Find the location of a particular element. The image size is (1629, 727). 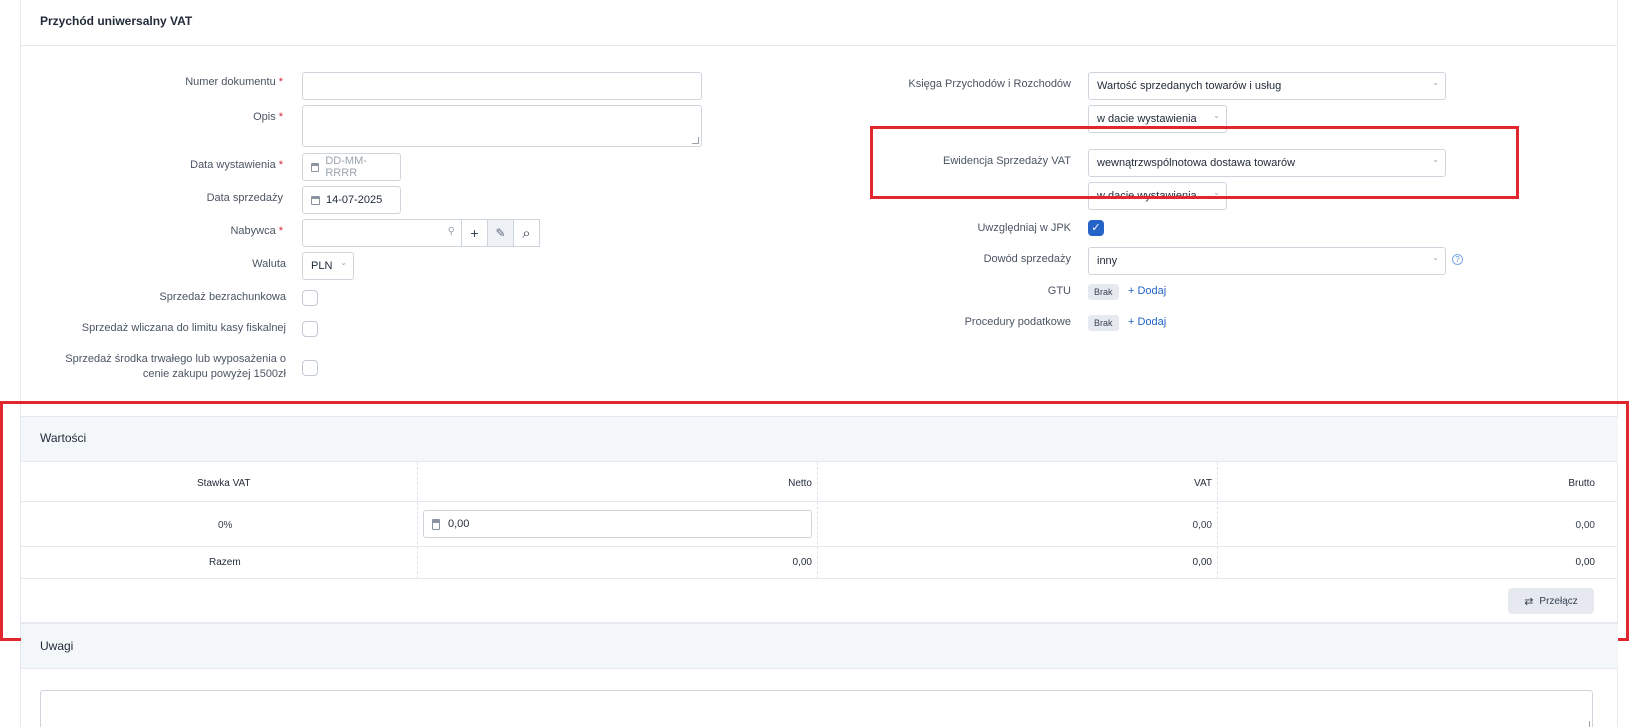

uwagi-title: Uwagi is located at coordinates (57, 646).